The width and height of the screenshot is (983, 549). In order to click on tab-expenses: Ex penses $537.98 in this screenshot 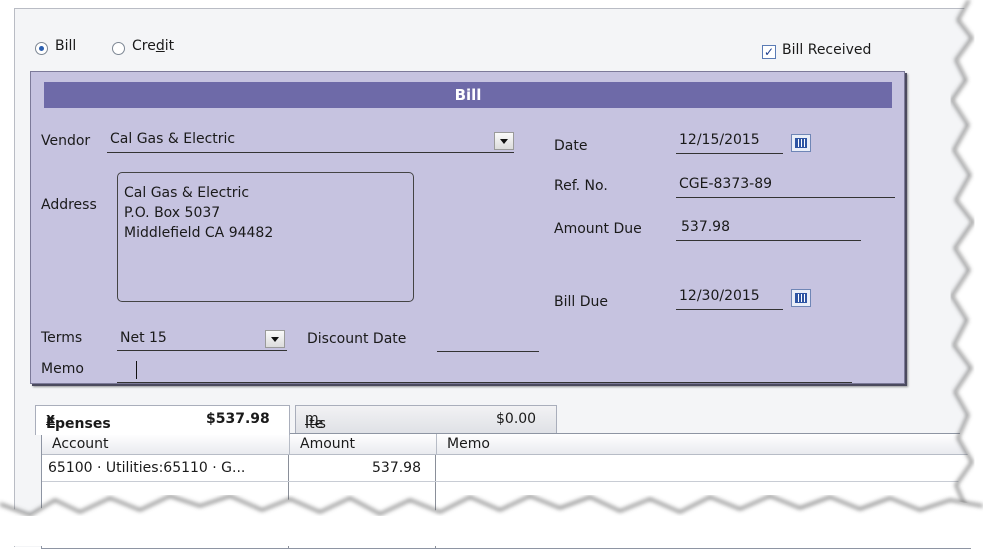, I will do `click(162, 420)`.